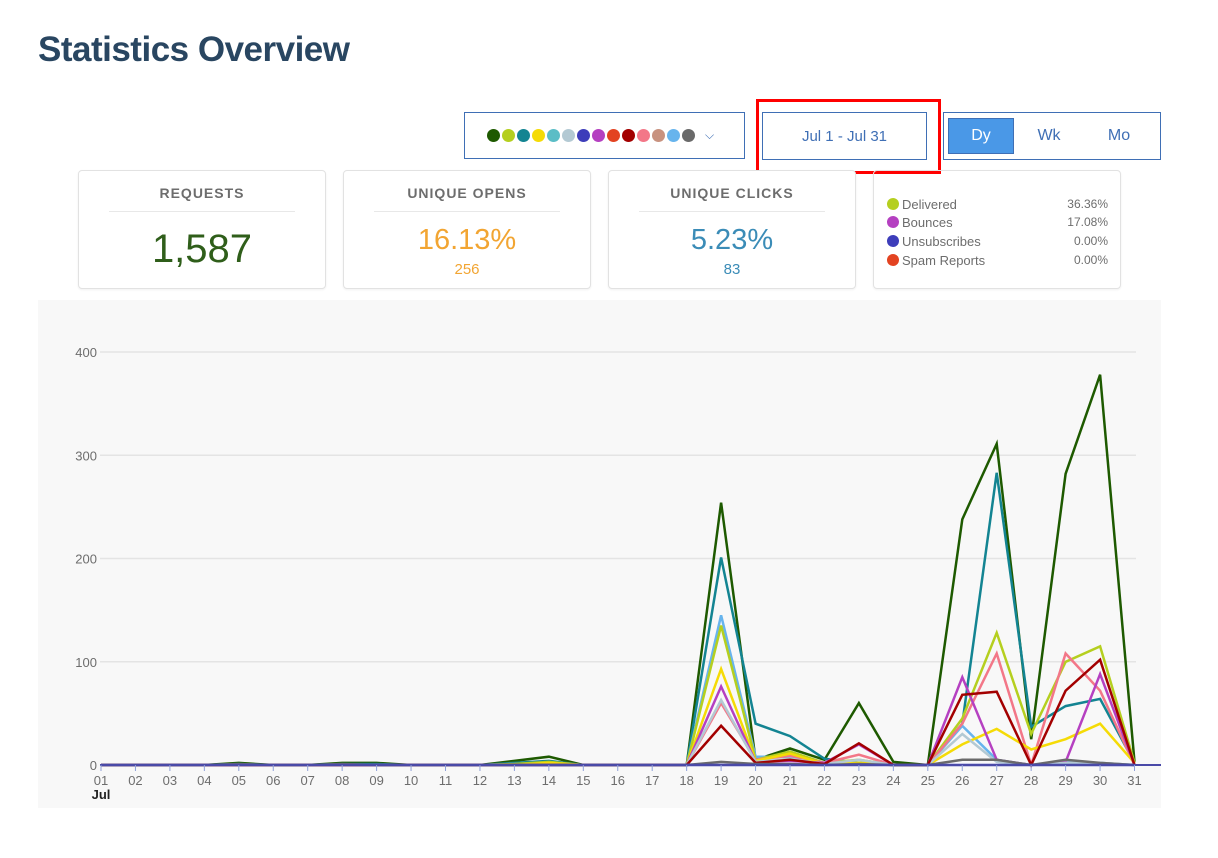 Image resolution: width=1218 pixels, height=858 pixels. Describe the element at coordinates (446, 780) in the screenshot. I see `x-tick-label: 11` at that location.